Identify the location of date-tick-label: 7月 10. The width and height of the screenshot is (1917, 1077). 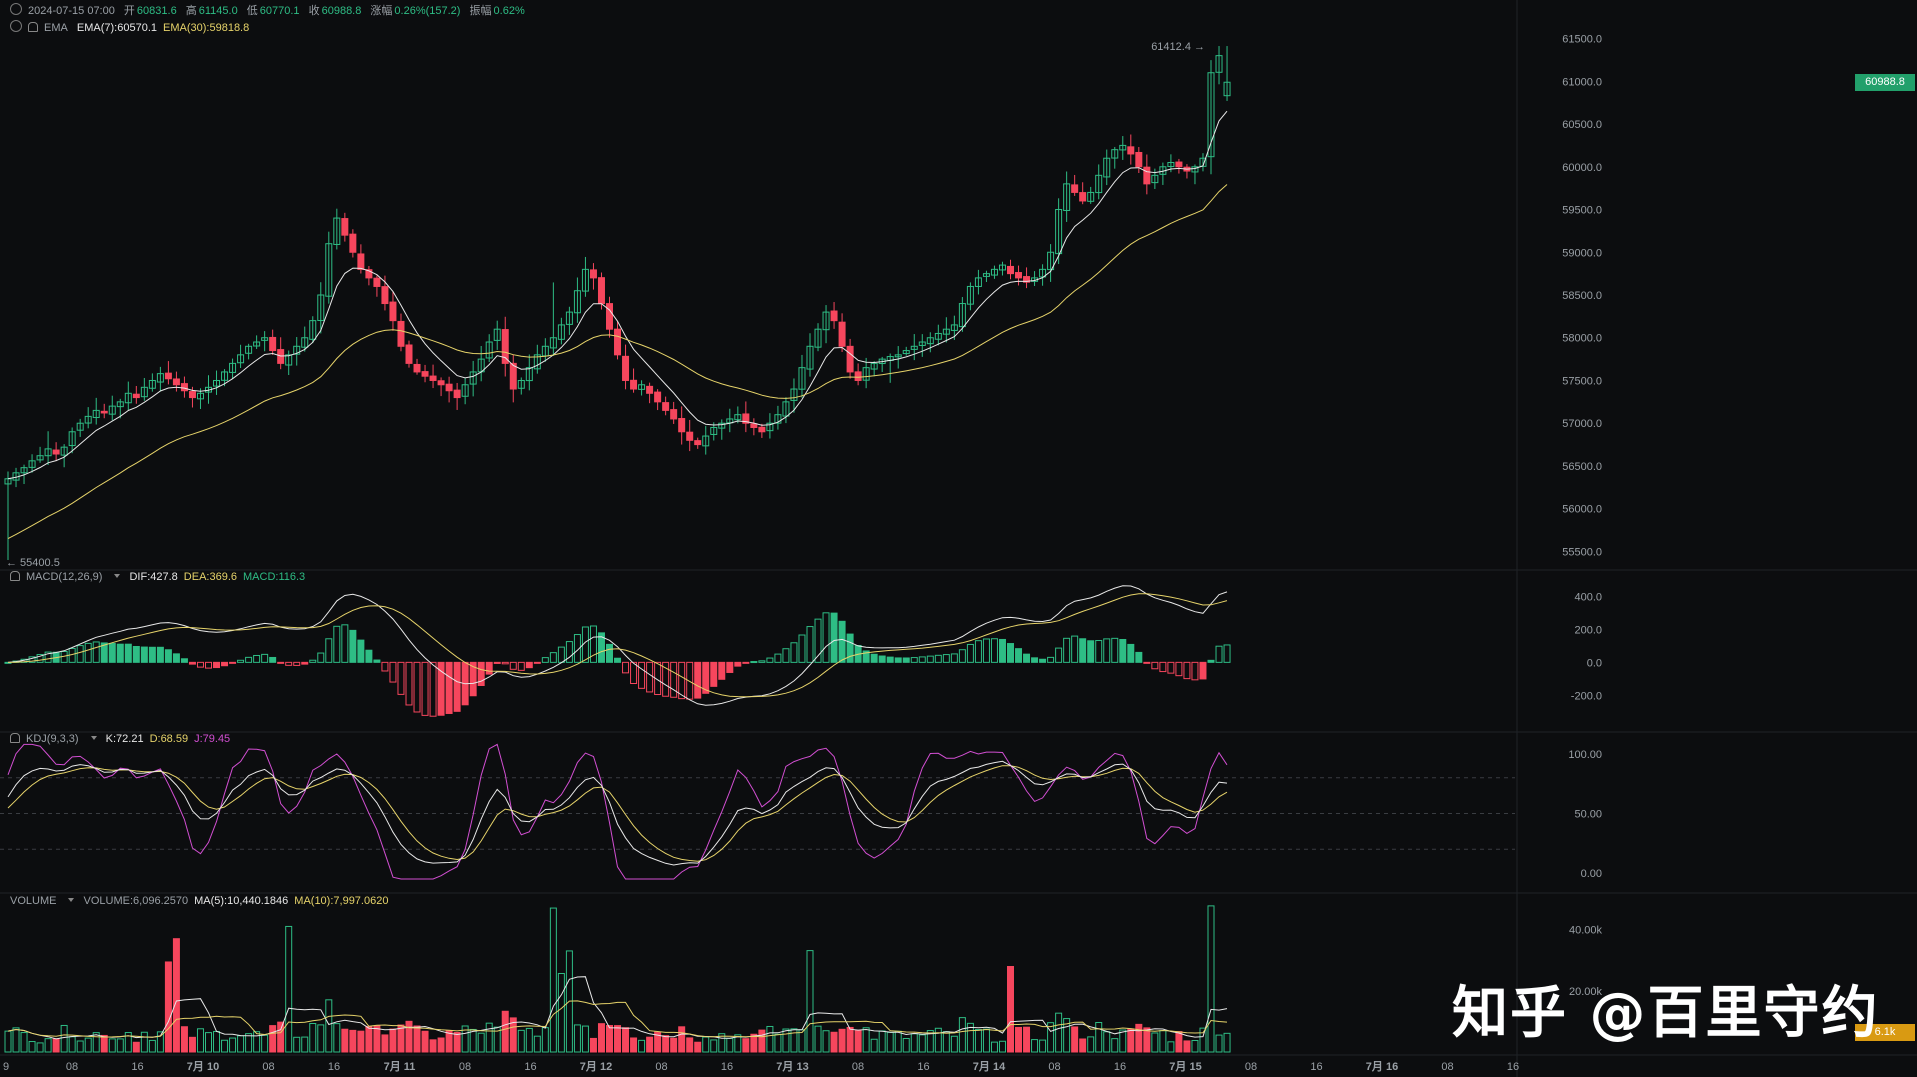
(203, 1066).